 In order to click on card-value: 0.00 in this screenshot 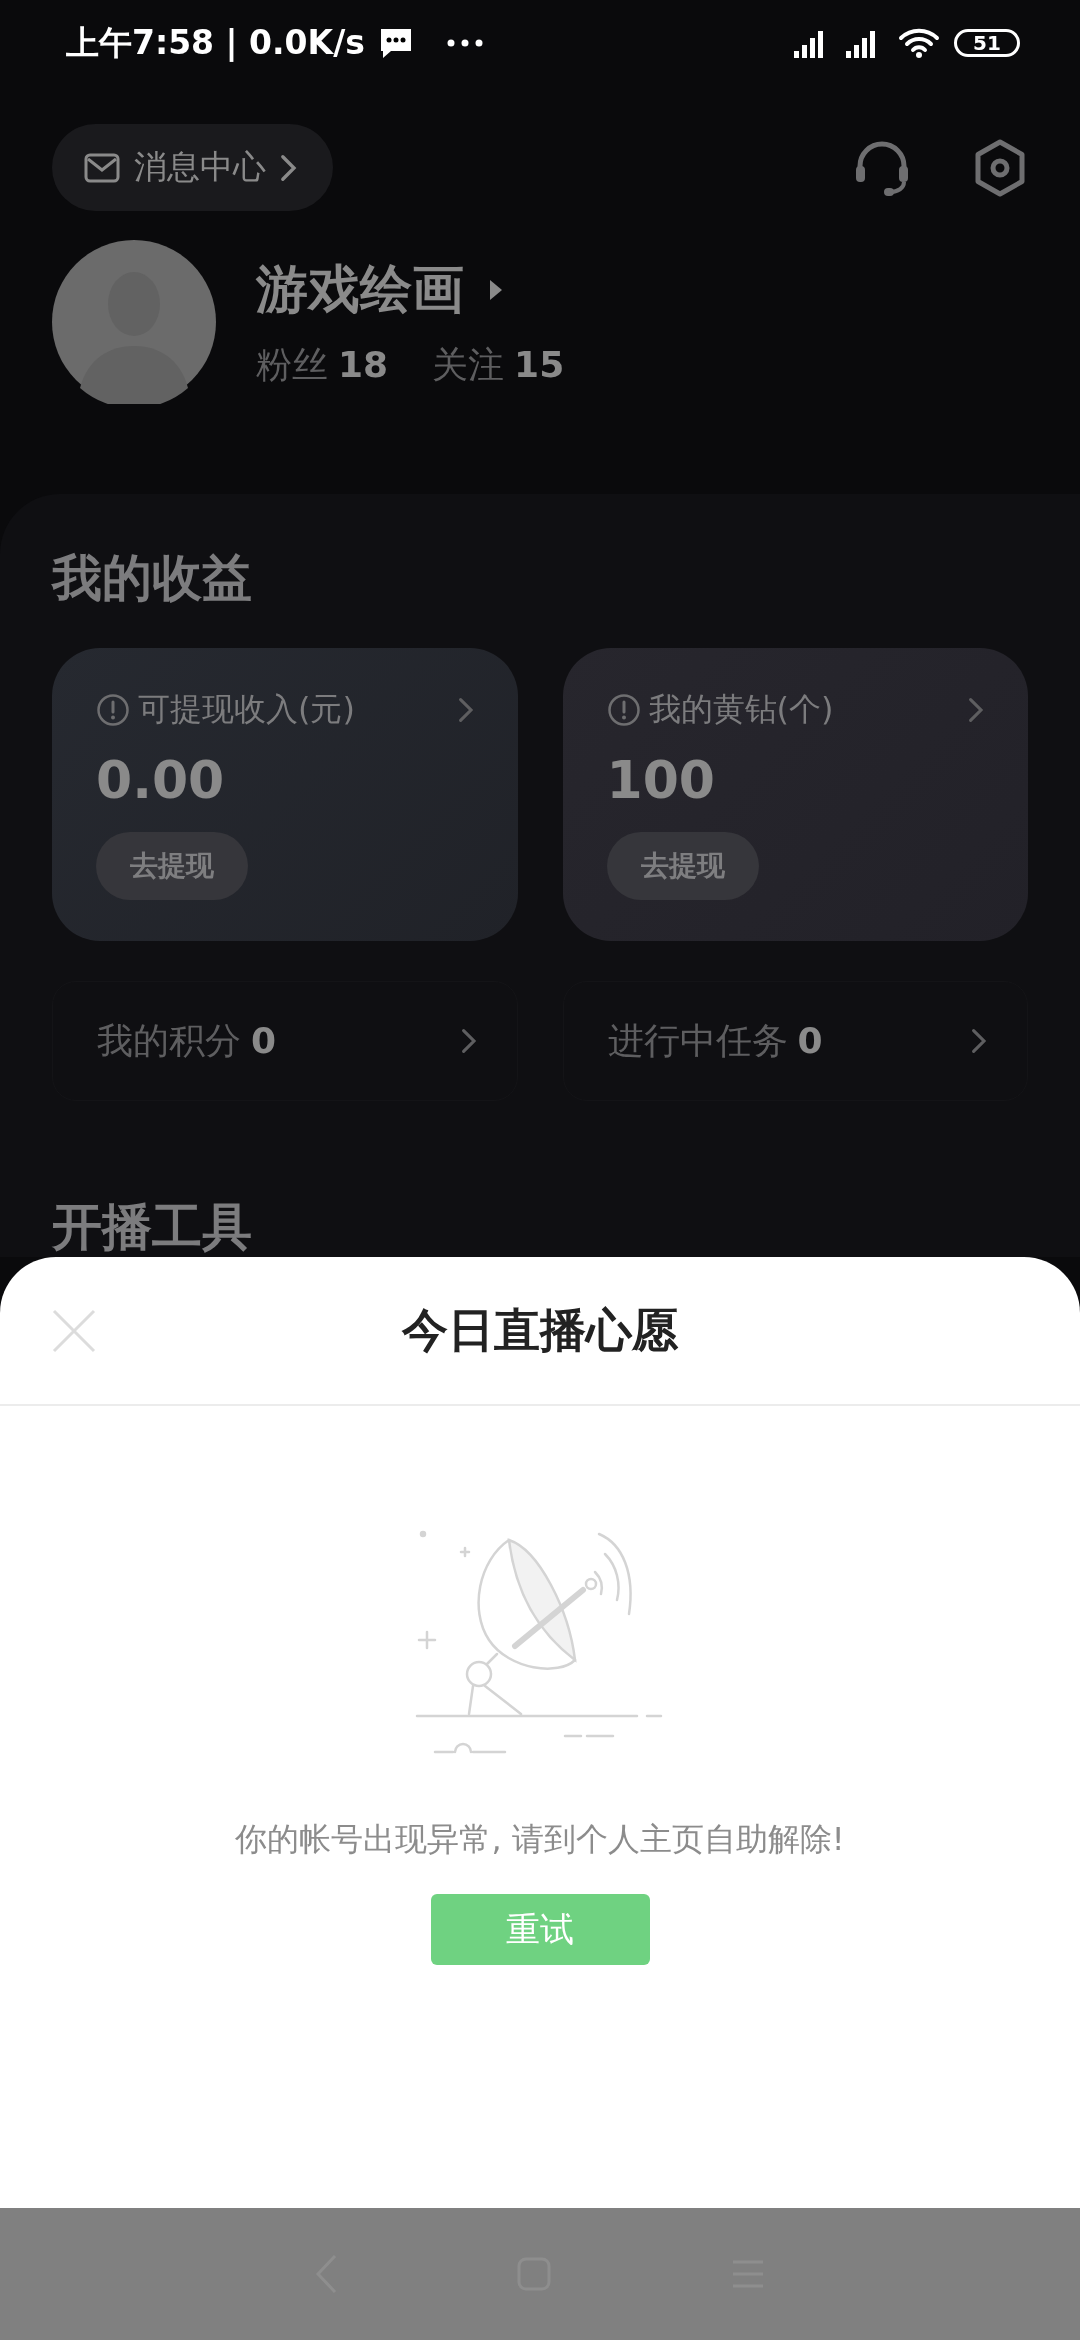, I will do `click(161, 780)`.